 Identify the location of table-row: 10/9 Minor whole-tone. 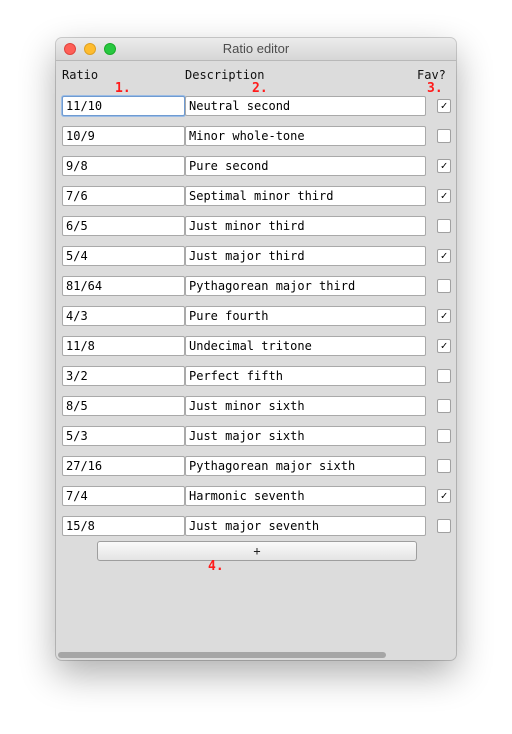
(257, 136).